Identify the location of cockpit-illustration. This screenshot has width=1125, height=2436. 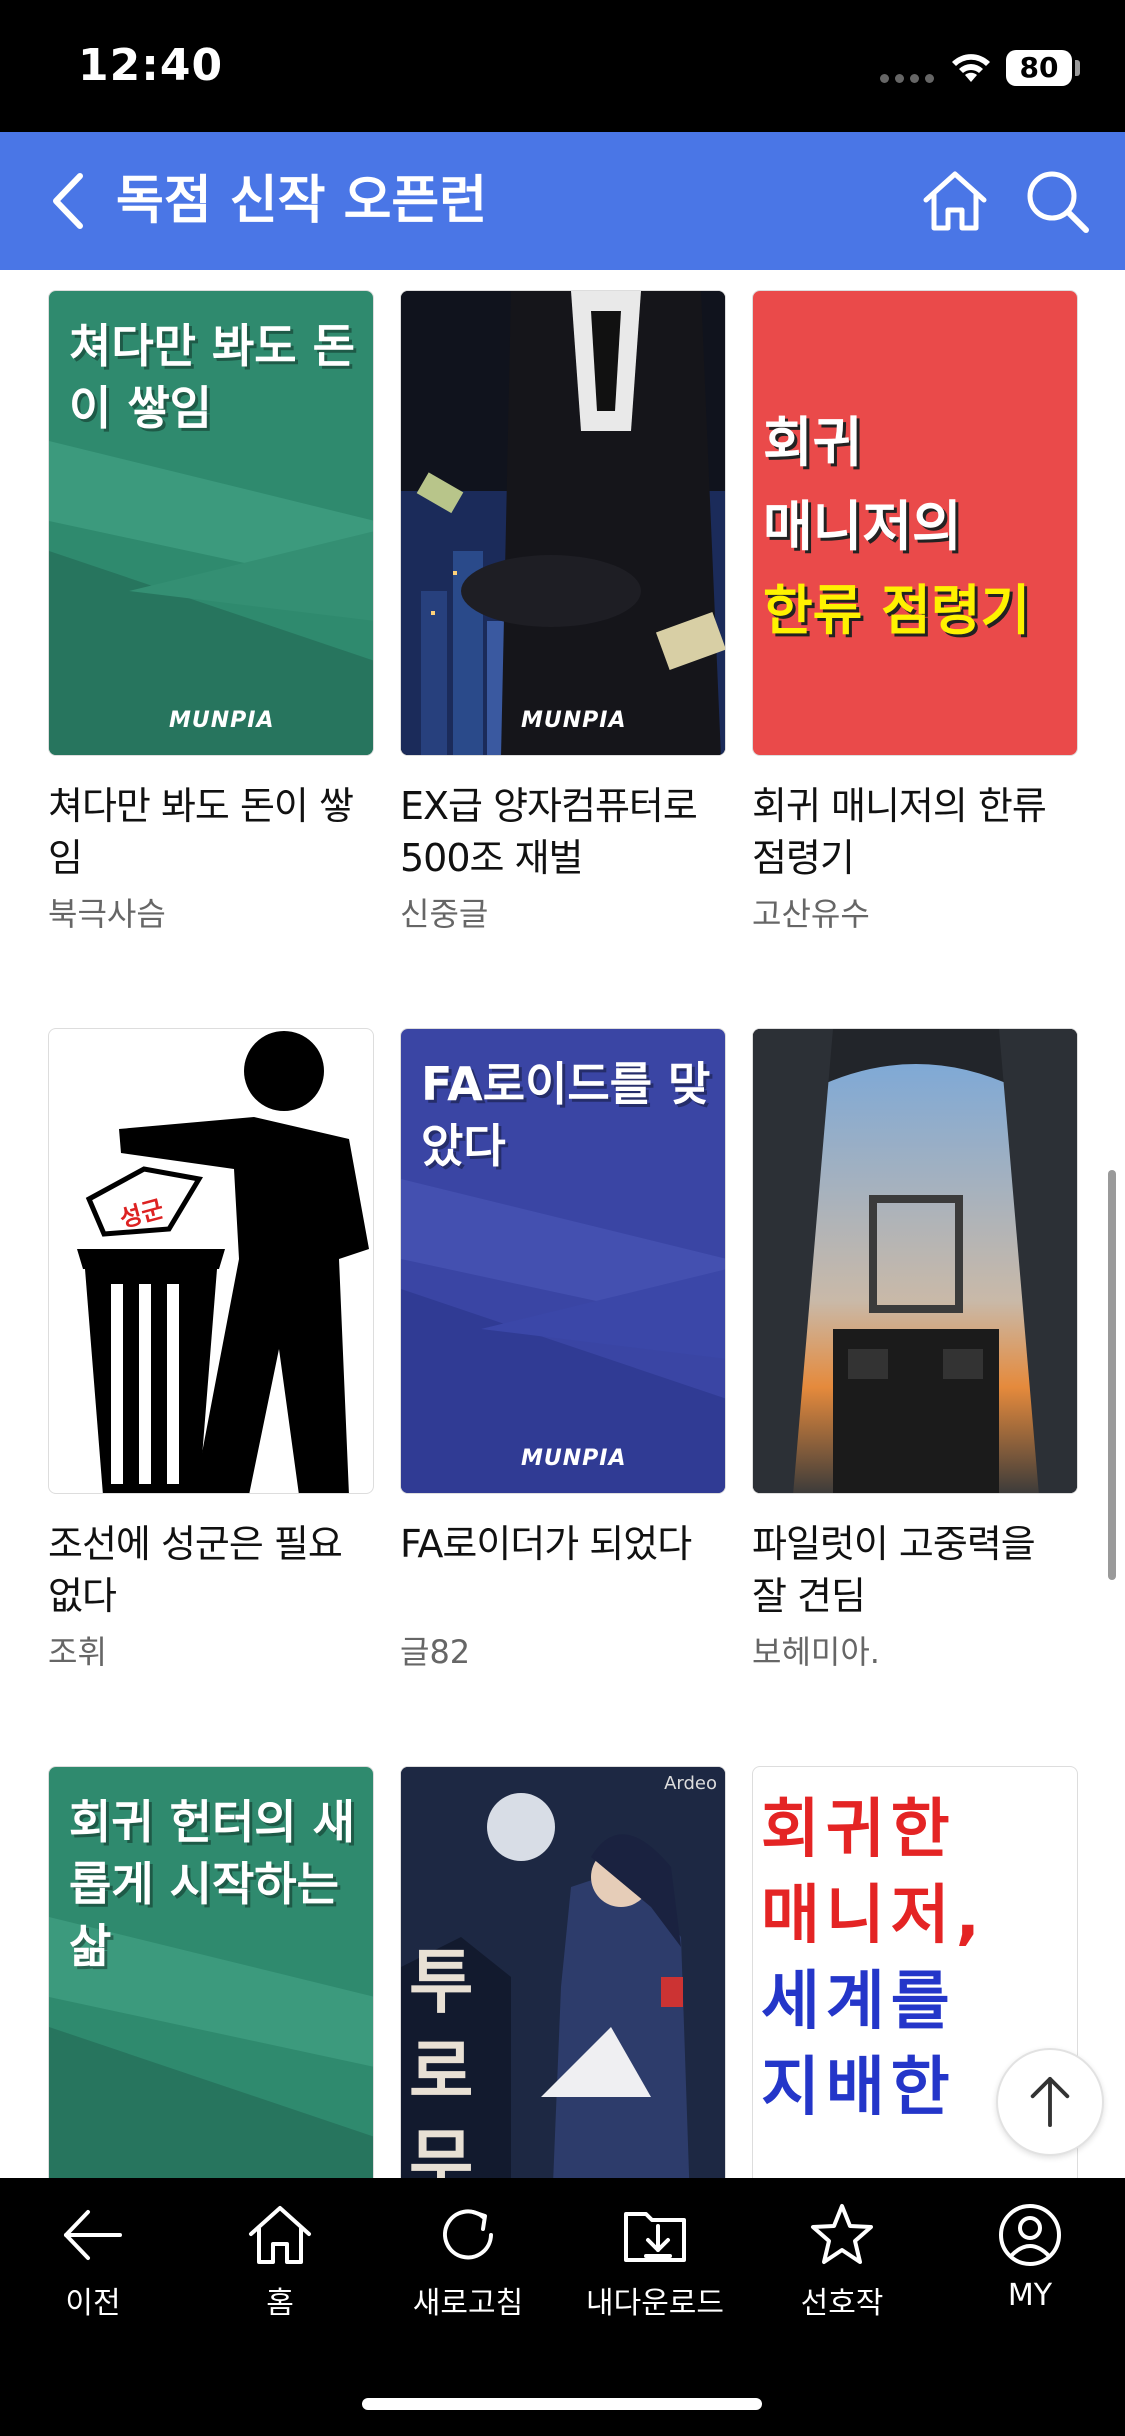
(915, 1261).